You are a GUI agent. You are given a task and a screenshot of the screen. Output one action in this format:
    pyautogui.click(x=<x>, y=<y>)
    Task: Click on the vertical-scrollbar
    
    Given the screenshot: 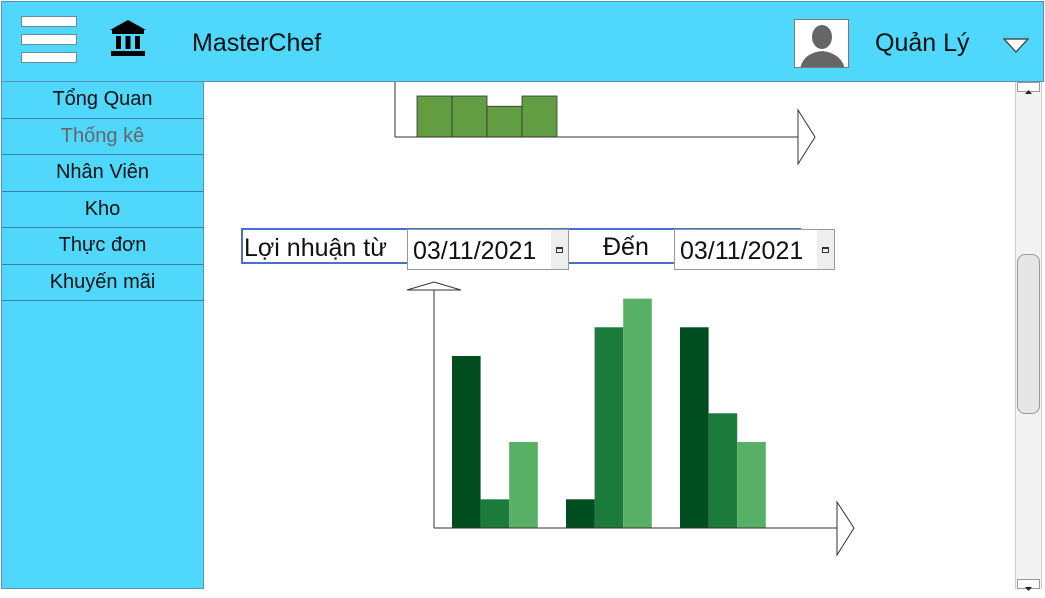 What is the action you would take?
    pyautogui.click(x=1028, y=336)
    